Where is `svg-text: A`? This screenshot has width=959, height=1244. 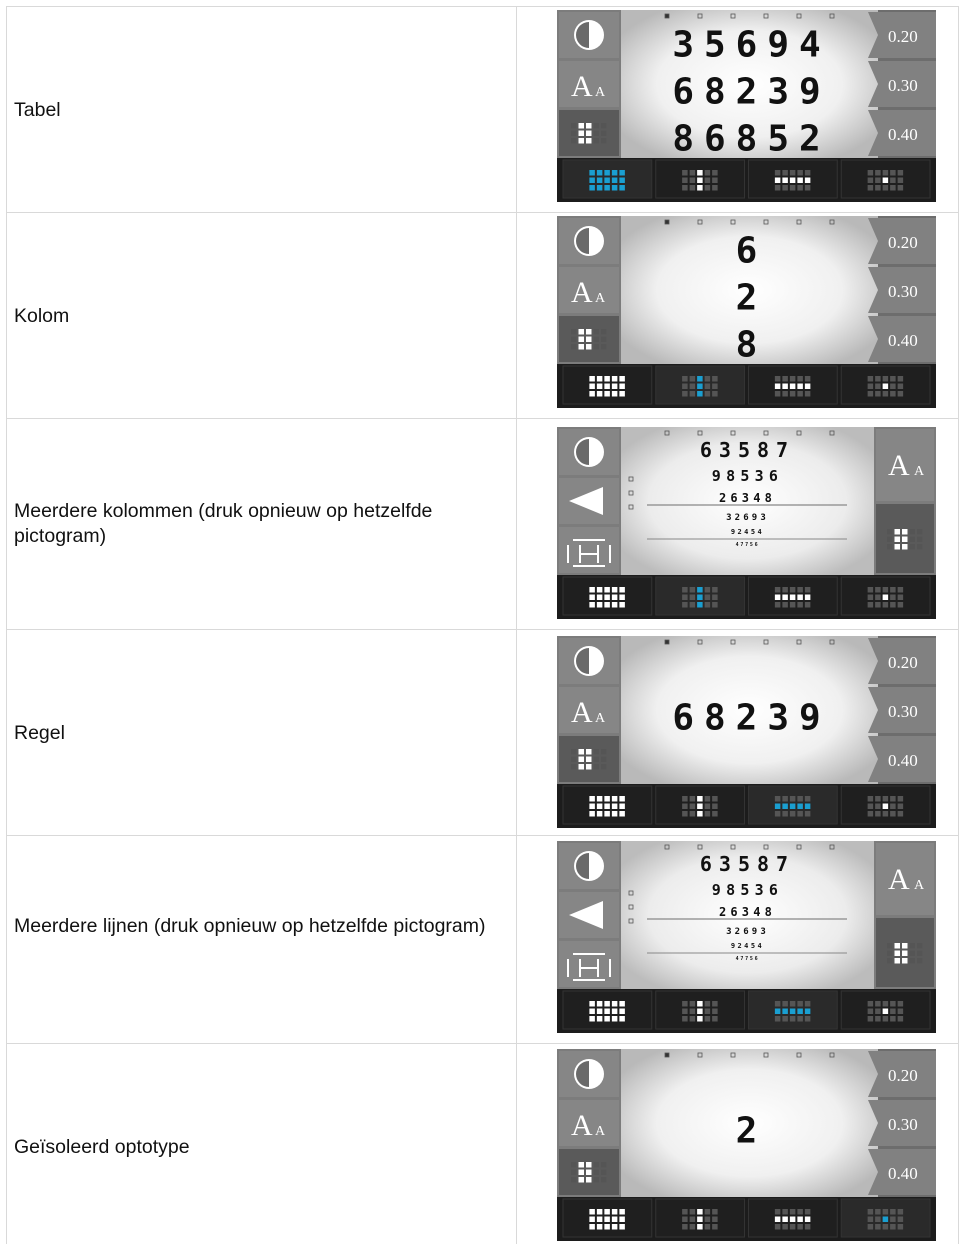
svg-text: A is located at coordinates (919, 885).